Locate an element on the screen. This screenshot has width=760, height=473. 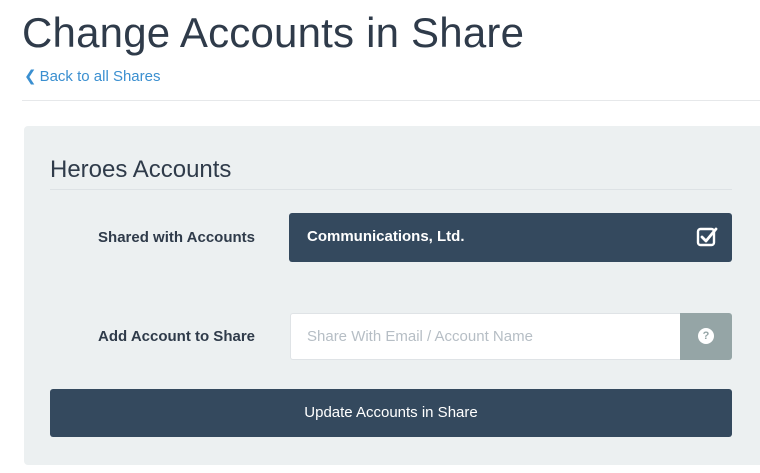
back-to-shares-link: ❮ Back to all Shares is located at coordinates (92, 77).